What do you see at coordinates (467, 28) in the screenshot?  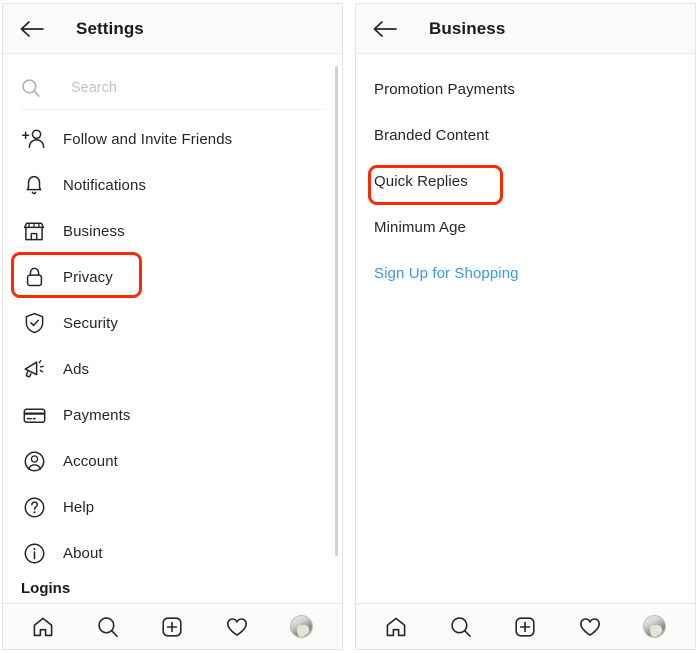 I see `business-title: Business` at bounding box center [467, 28].